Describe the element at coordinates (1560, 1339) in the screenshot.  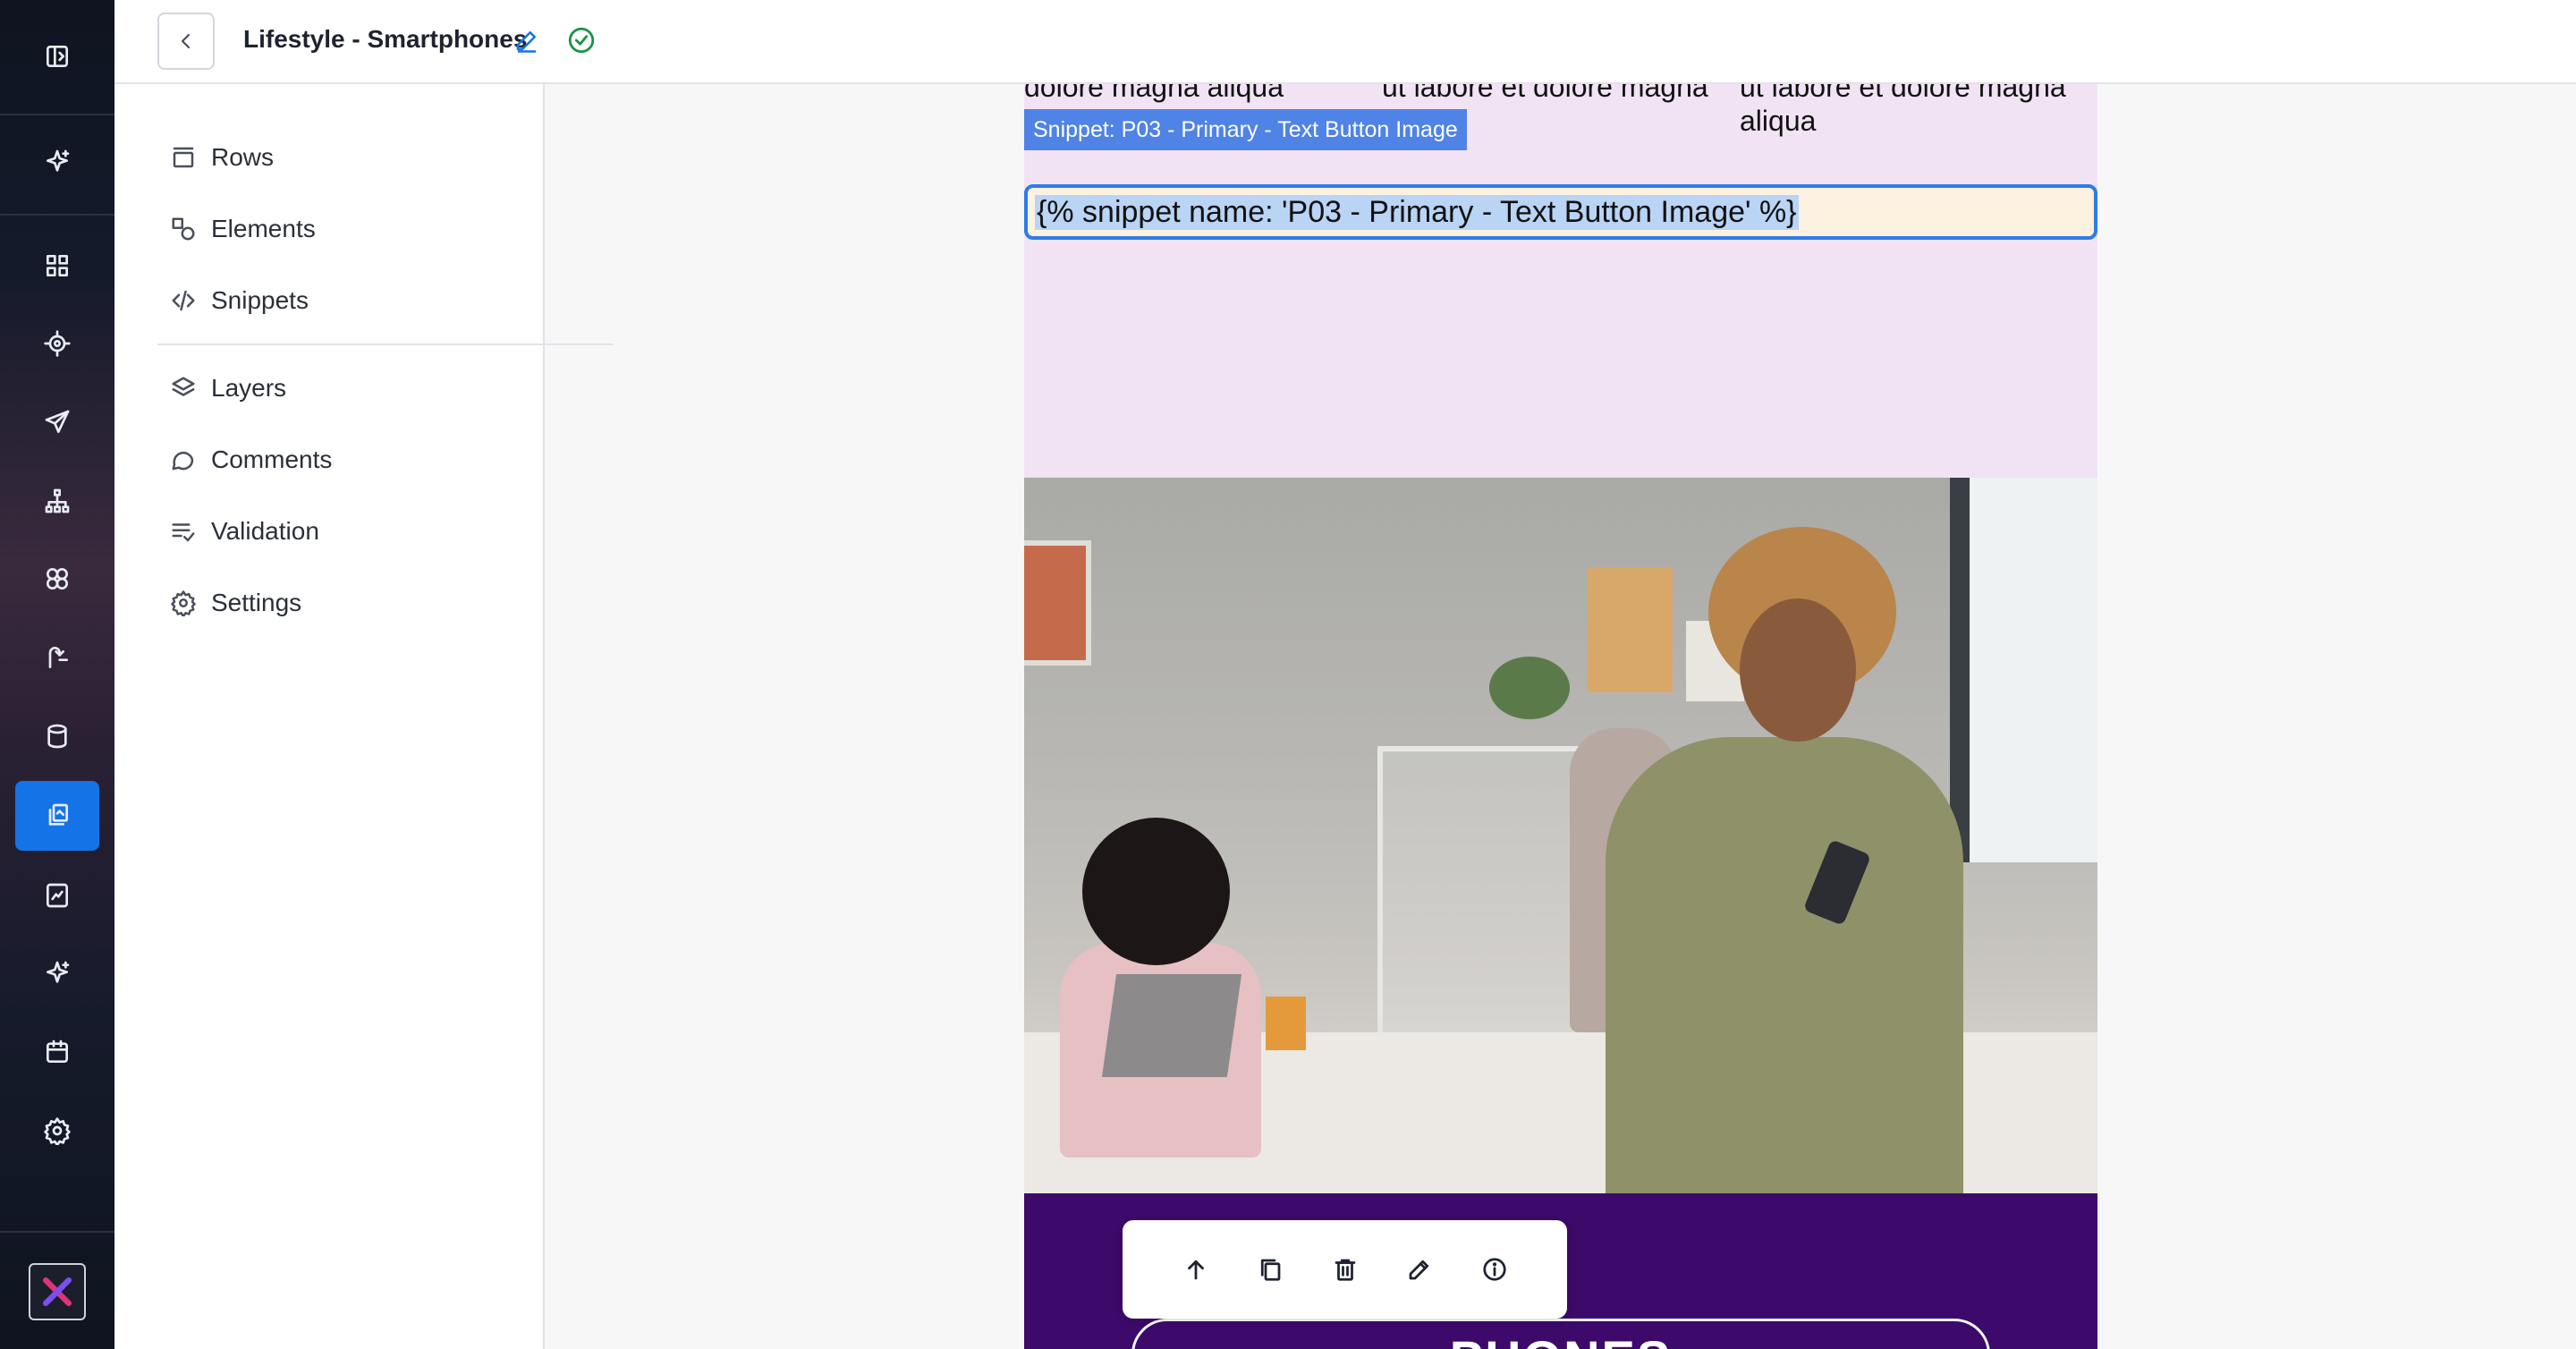
I see `cta-button-label: PHONES` at that location.